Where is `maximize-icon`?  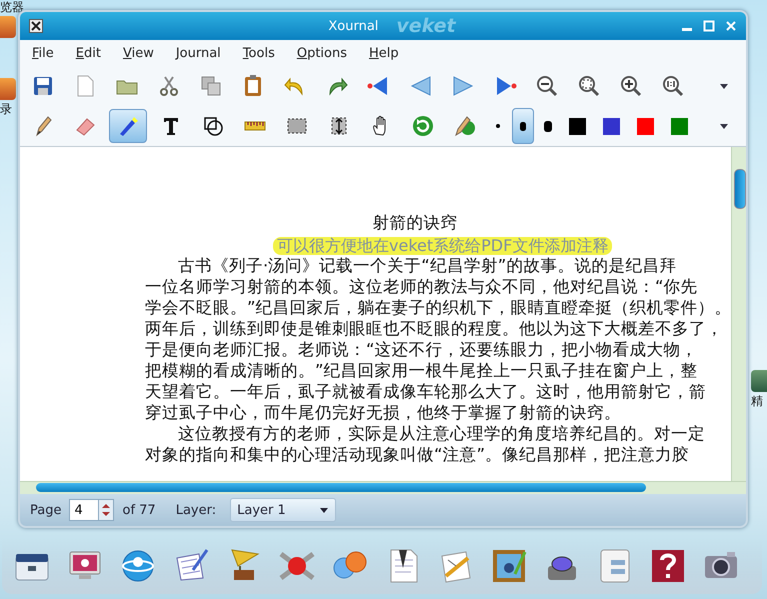 maximize-icon is located at coordinates (709, 26).